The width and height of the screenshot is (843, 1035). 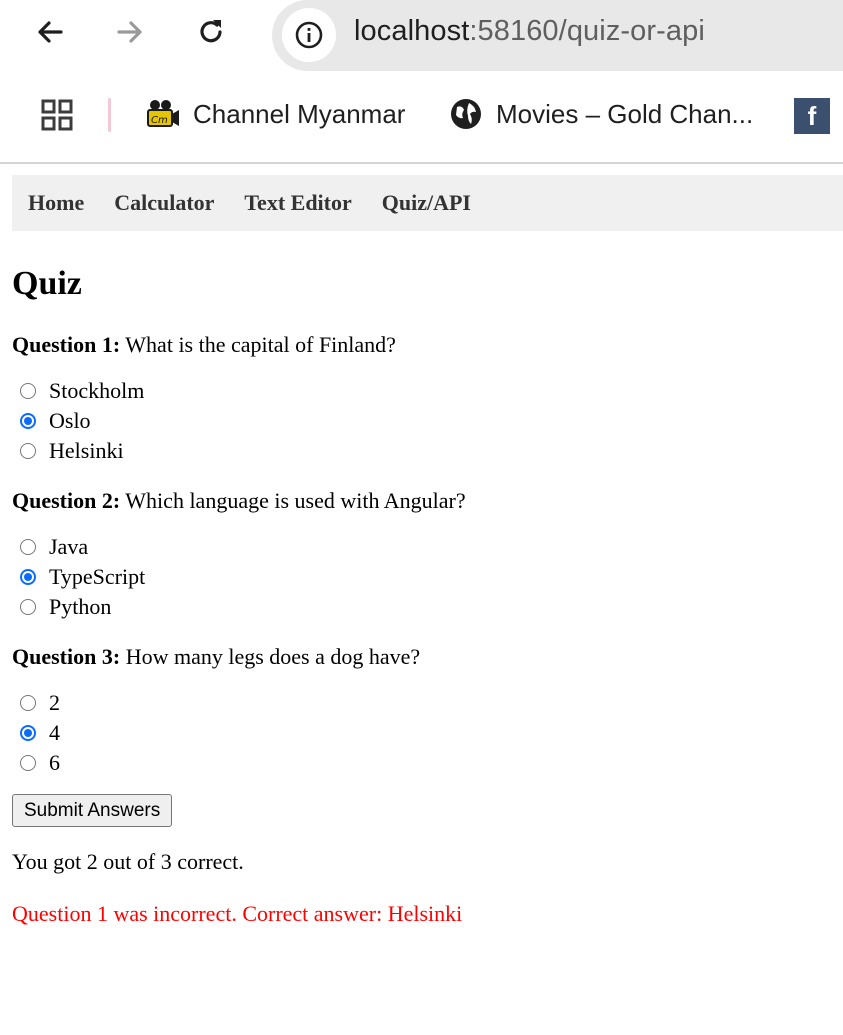 I want to click on forward-button, so click(x=130, y=32).